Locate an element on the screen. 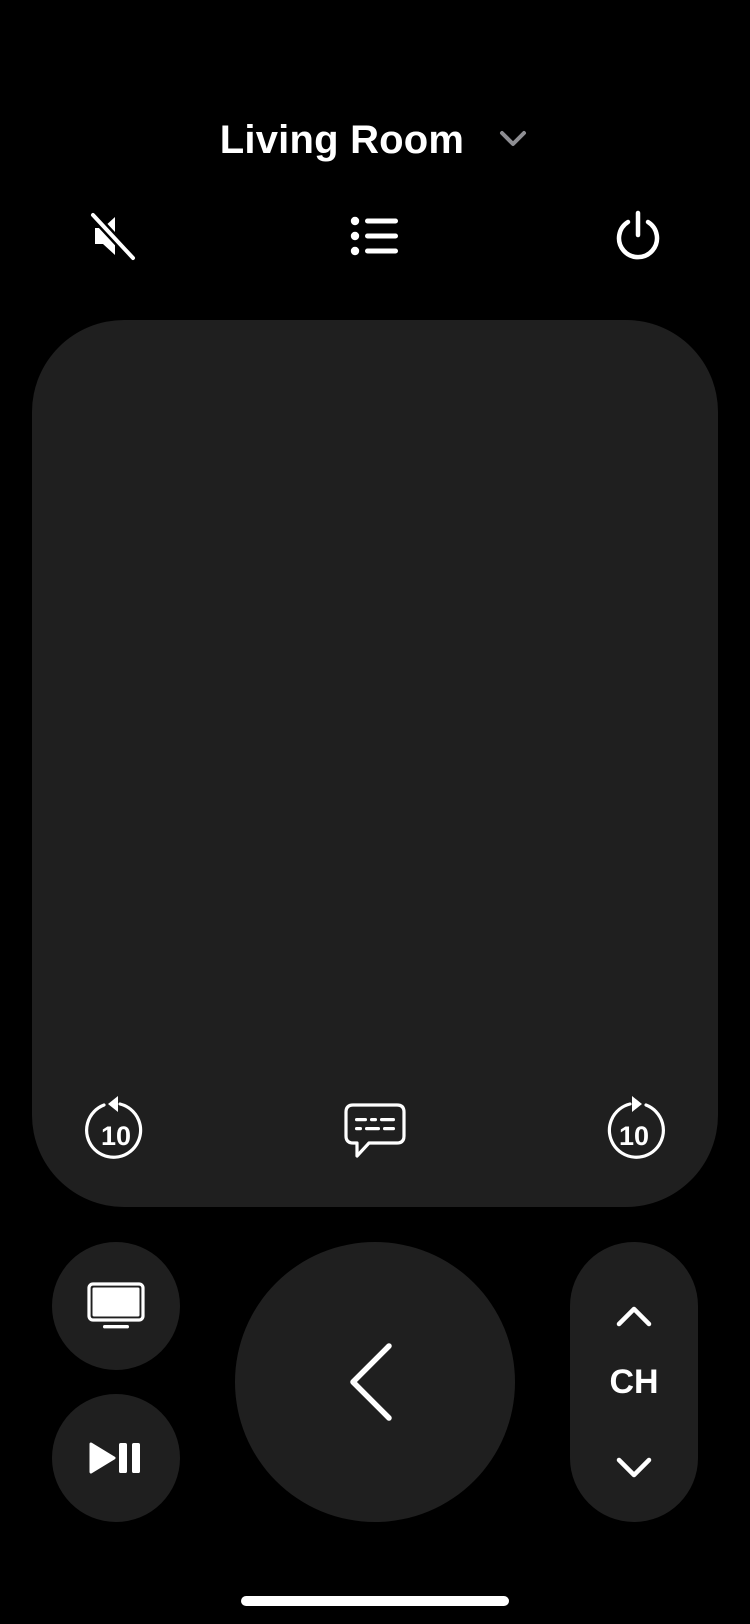 The width and height of the screenshot is (750, 1624). channel-down-button is located at coordinates (634, 1468).